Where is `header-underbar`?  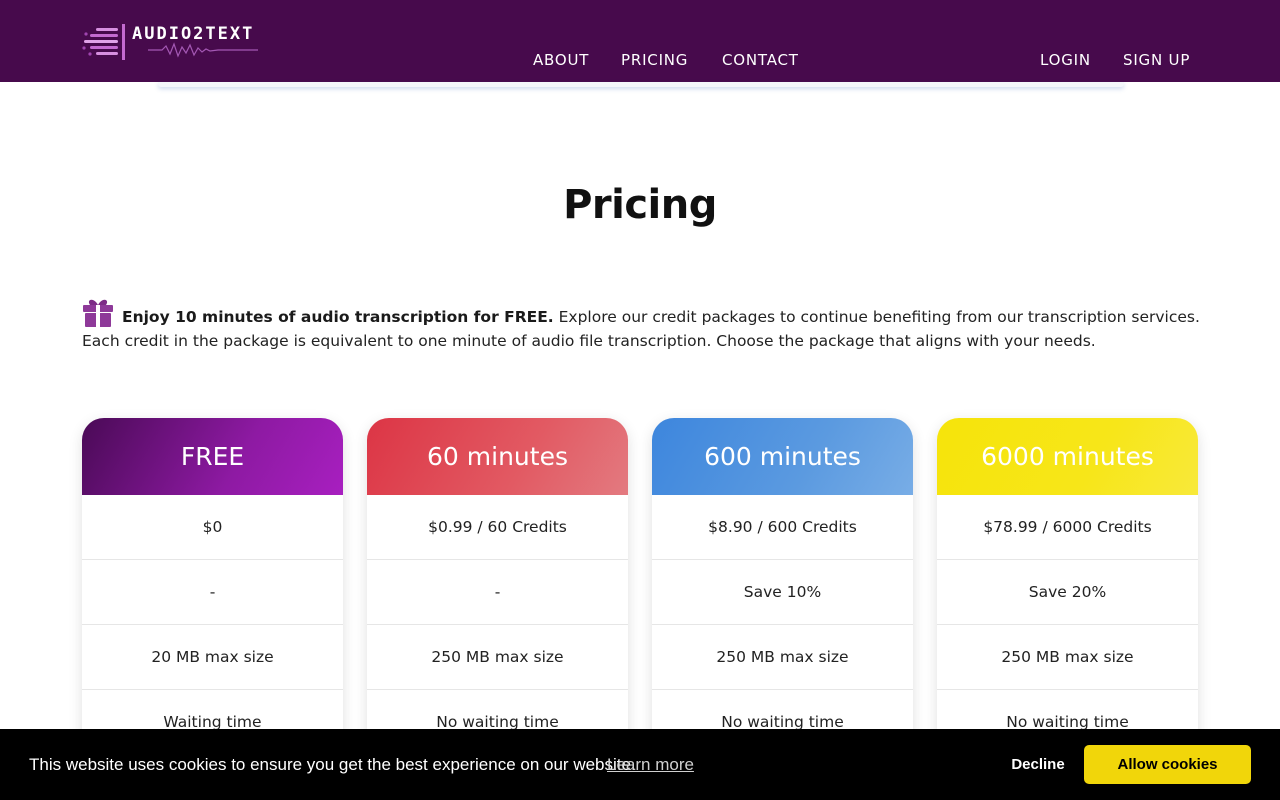
header-underbar is located at coordinates (641, 84).